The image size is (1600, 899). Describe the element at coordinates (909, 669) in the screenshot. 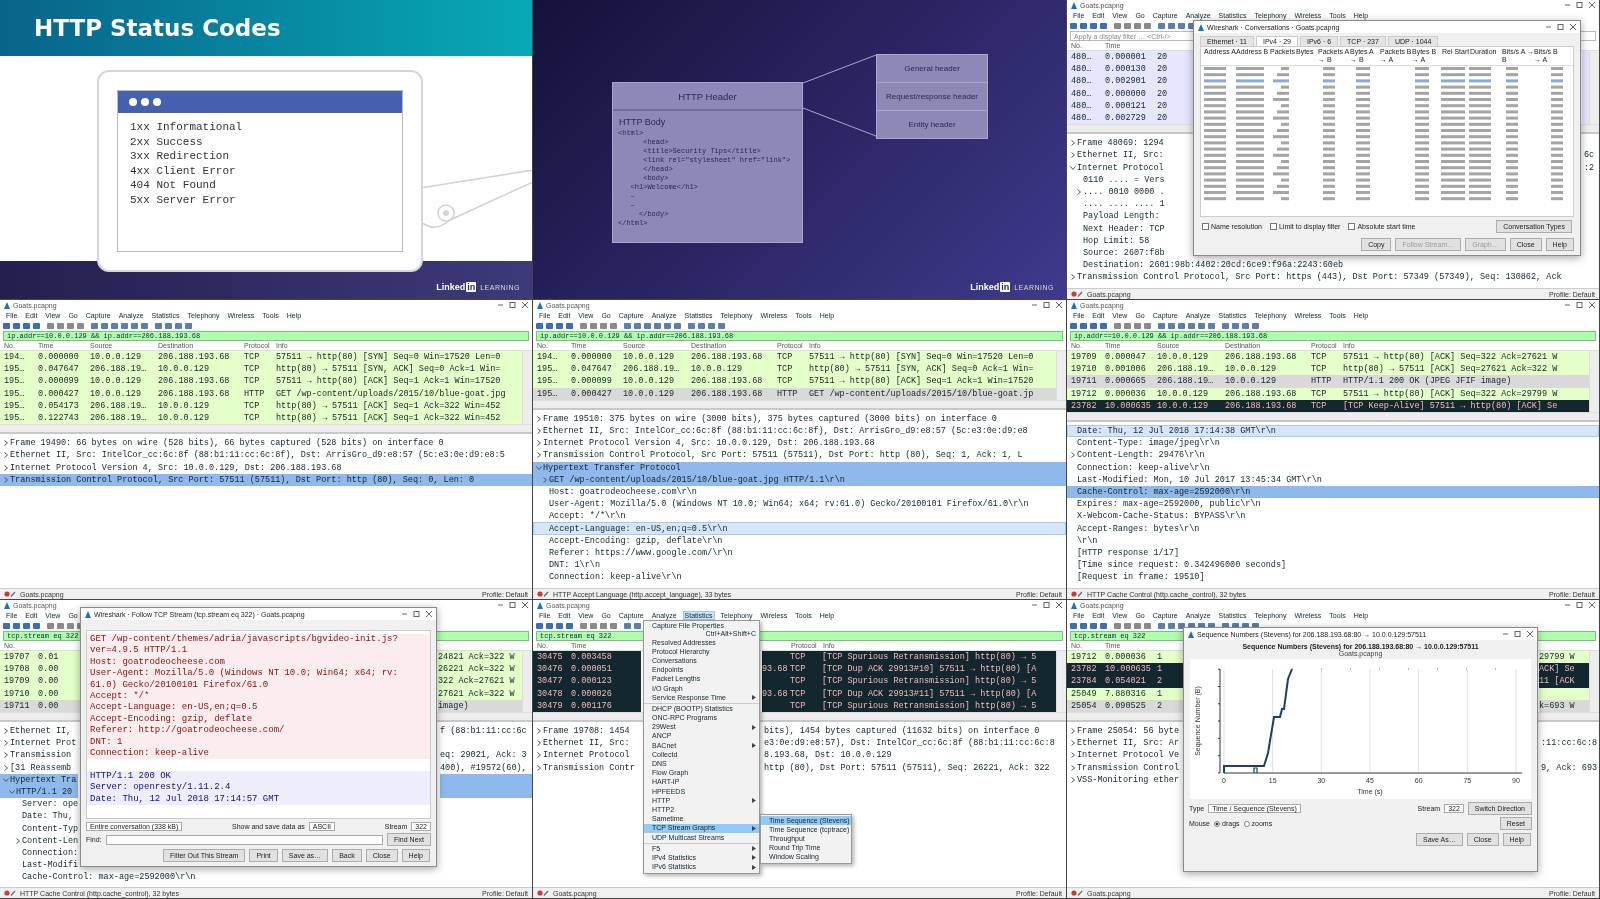

I see `packet-row: 93.68 TCP [TCP Dup ACK 29913#10] 57511 → http(80) [A` at that location.